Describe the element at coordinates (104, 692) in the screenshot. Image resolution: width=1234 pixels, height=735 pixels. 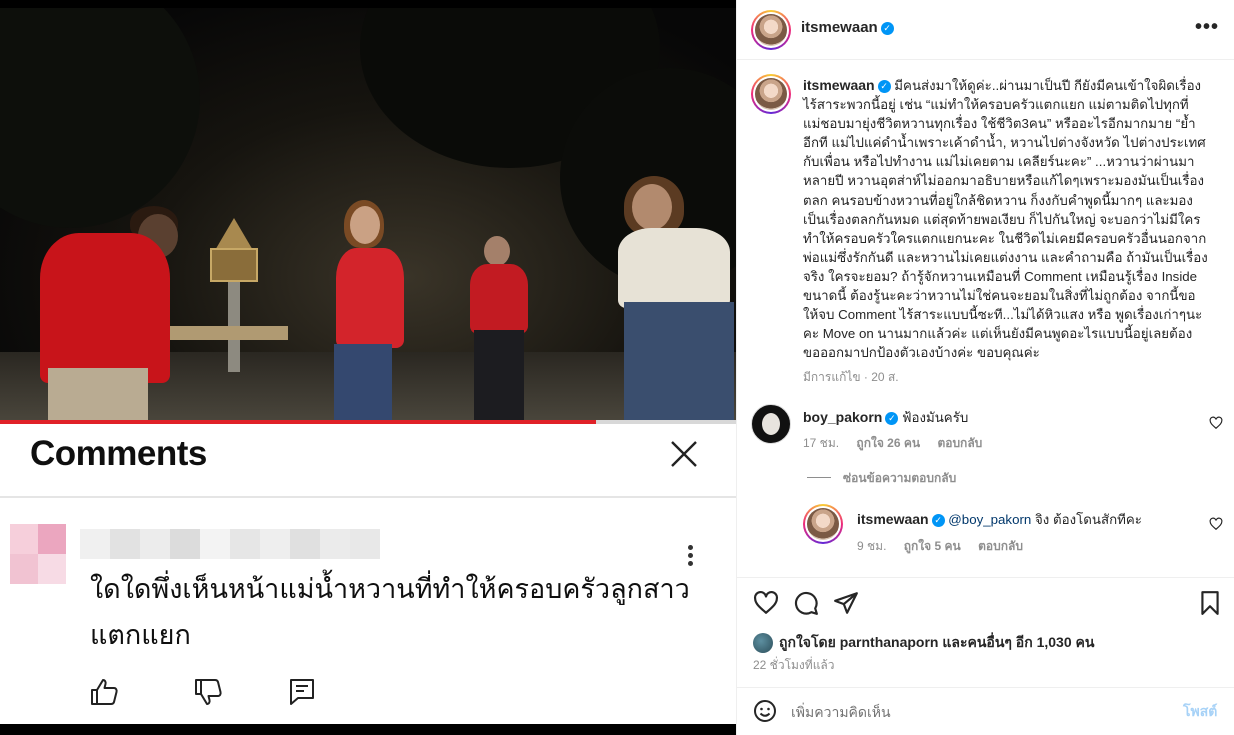
I see `thumb-up-icon` at that location.